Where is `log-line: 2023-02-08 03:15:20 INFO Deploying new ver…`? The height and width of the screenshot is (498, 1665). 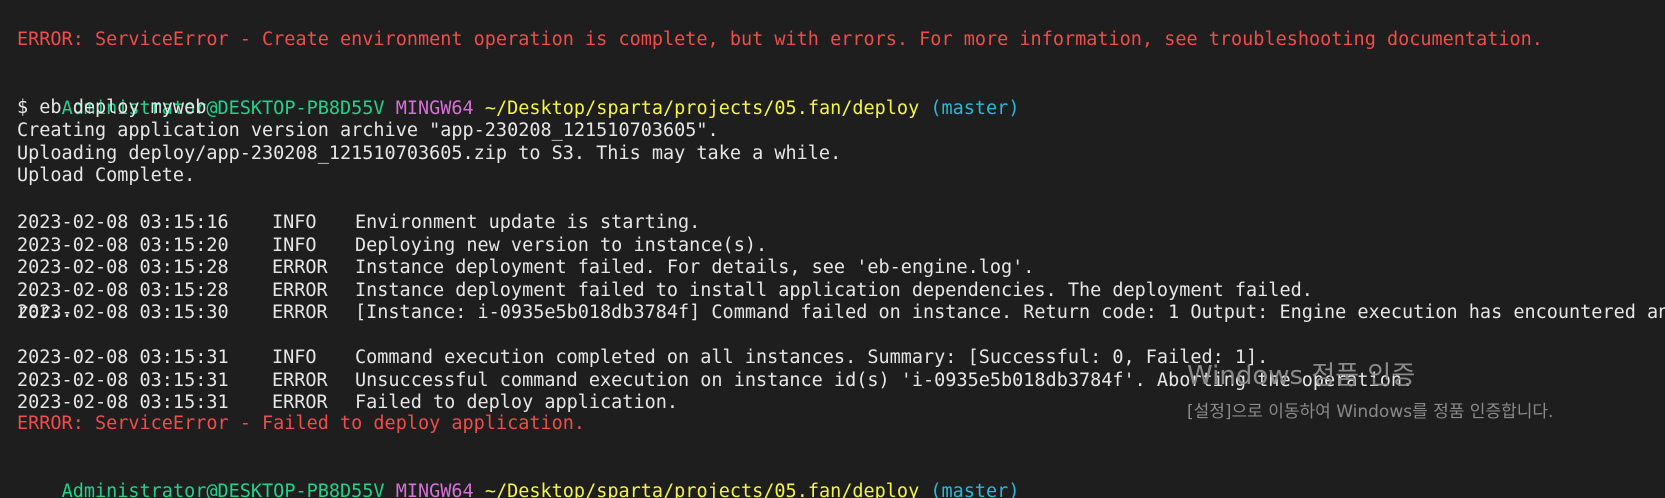 log-line: 2023-02-08 03:15:20 INFO Deploying new ver… is located at coordinates (392, 233).